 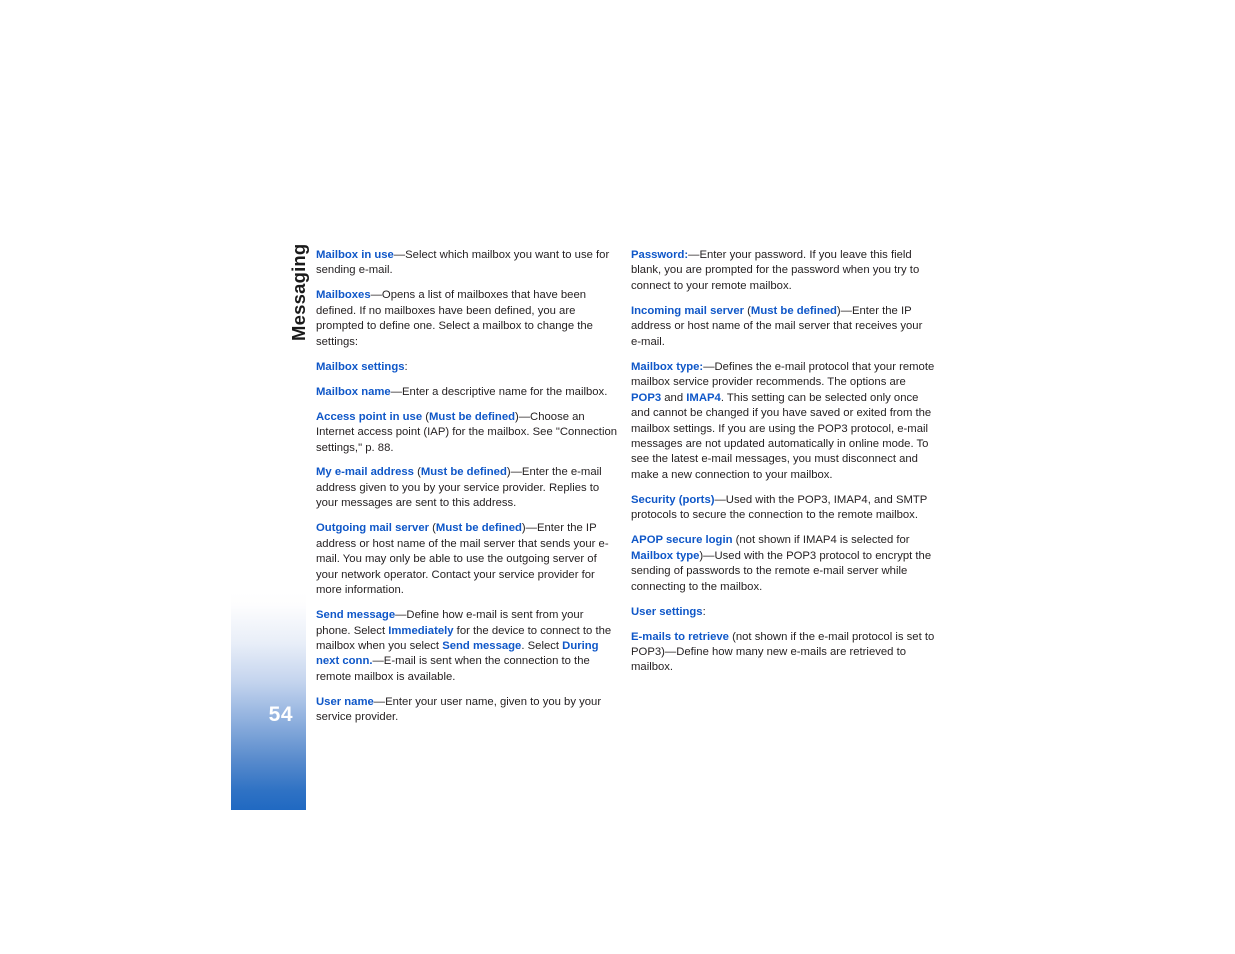 What do you see at coordinates (682, 540) in the screenshot?
I see `setting-keyword: APOP secure login` at bounding box center [682, 540].